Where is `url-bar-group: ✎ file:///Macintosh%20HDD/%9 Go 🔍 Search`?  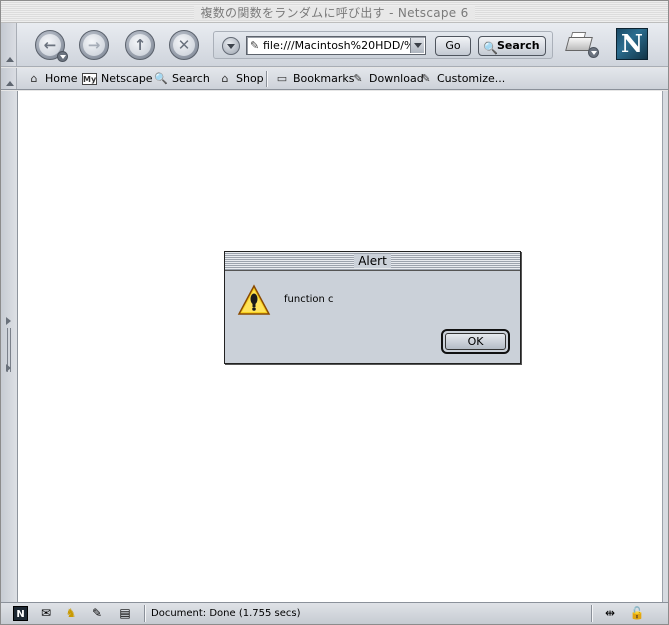
url-bar-group: ✎ file:///Macintosh%20HDD/%9 Go 🔍 Search is located at coordinates (383, 45).